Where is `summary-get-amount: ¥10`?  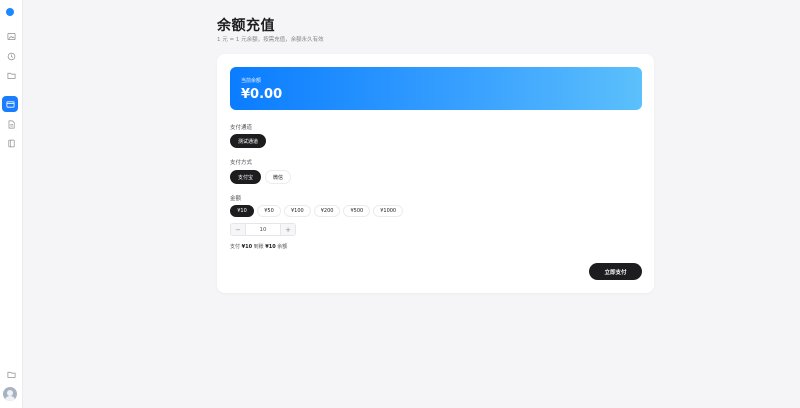
summary-get-amount: ¥10 is located at coordinates (270, 247).